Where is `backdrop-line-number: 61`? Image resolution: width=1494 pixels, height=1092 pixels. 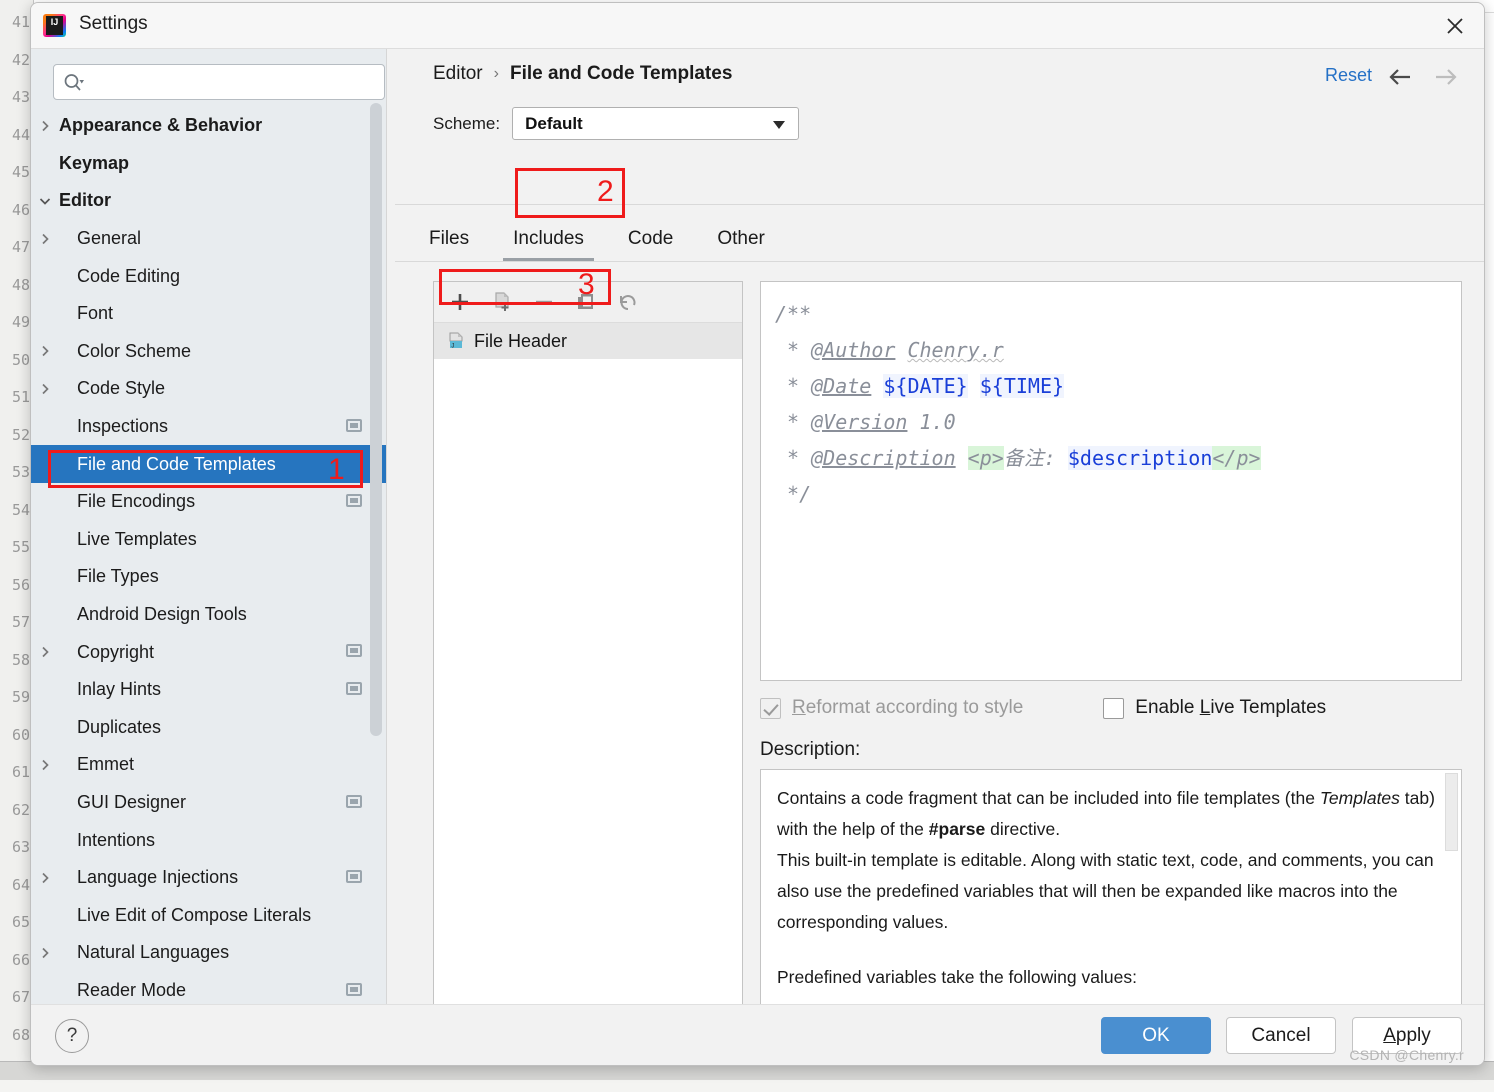 backdrop-line-number: 61 is located at coordinates (16, 773).